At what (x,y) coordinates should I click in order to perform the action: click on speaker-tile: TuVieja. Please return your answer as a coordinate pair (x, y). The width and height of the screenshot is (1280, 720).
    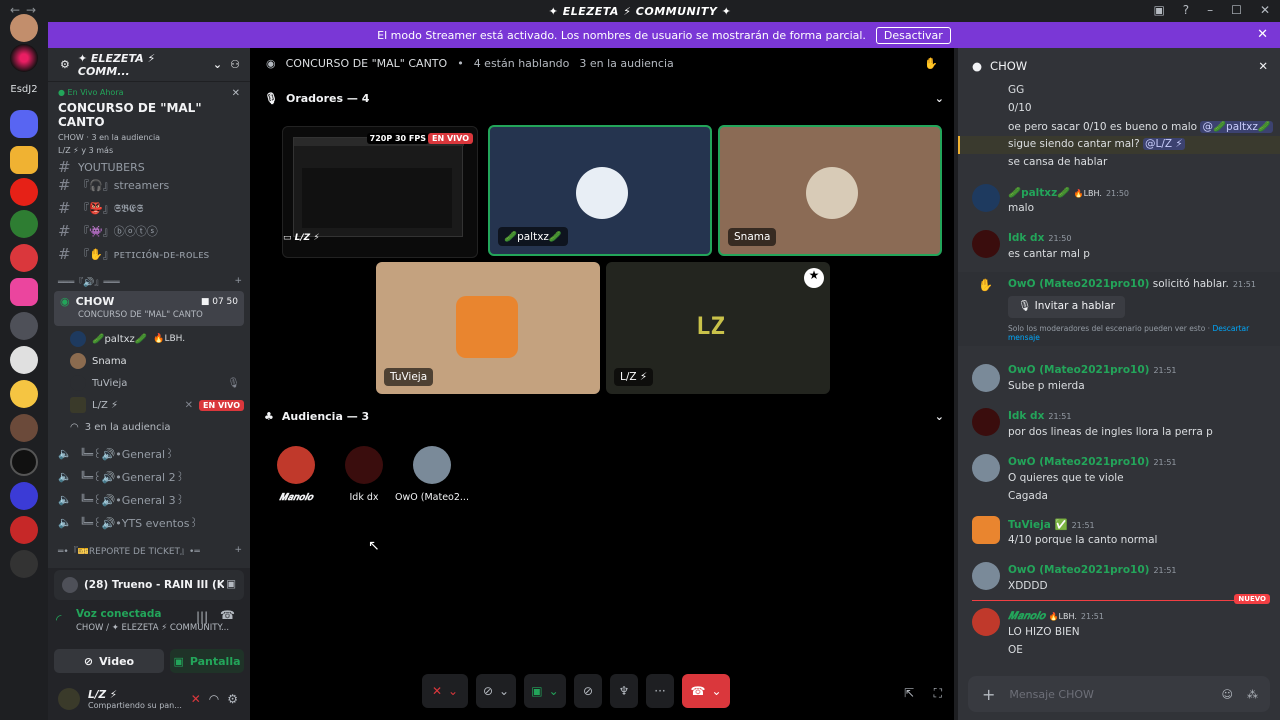
    Looking at the image, I should click on (488, 328).